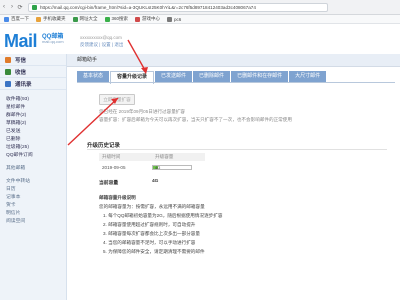  I want to click on sidebar-item-calendar: 日历, so click(33, 190).